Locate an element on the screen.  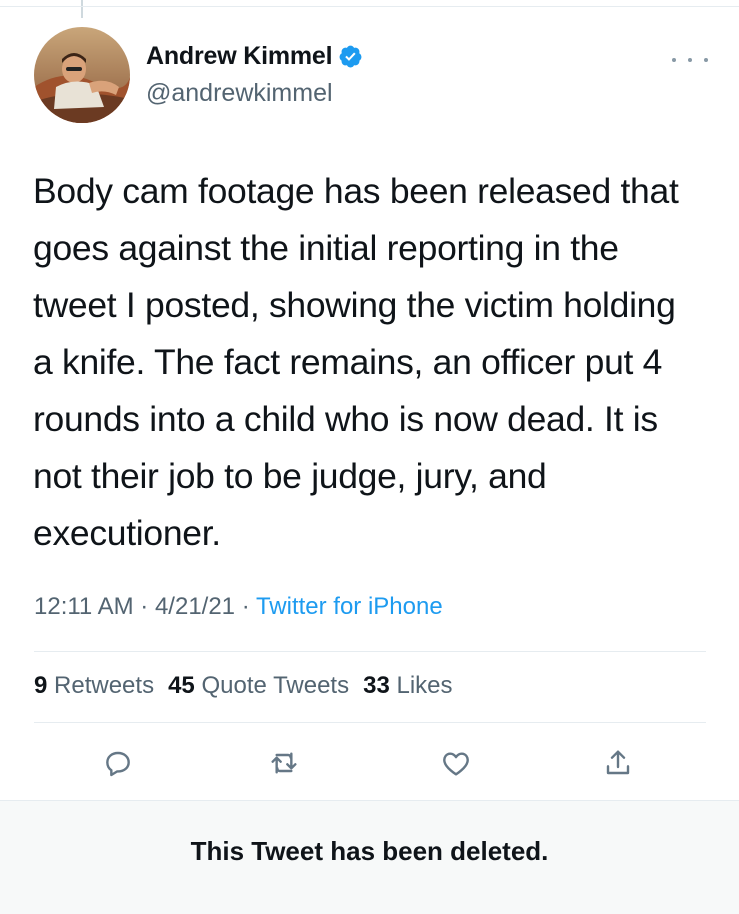
retweets-count: 9 is located at coordinates (41, 685).